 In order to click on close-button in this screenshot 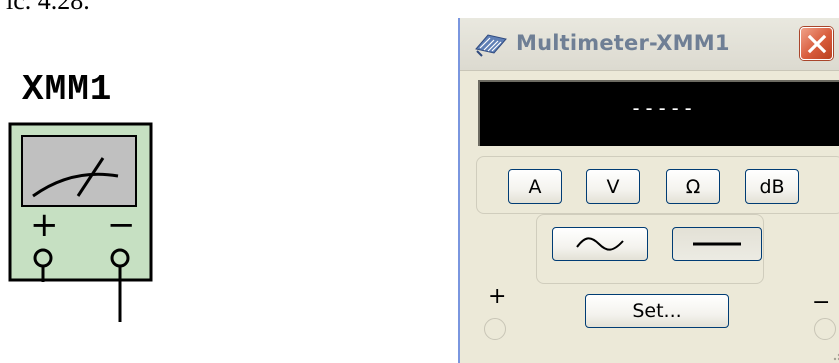, I will do `click(816, 43)`.